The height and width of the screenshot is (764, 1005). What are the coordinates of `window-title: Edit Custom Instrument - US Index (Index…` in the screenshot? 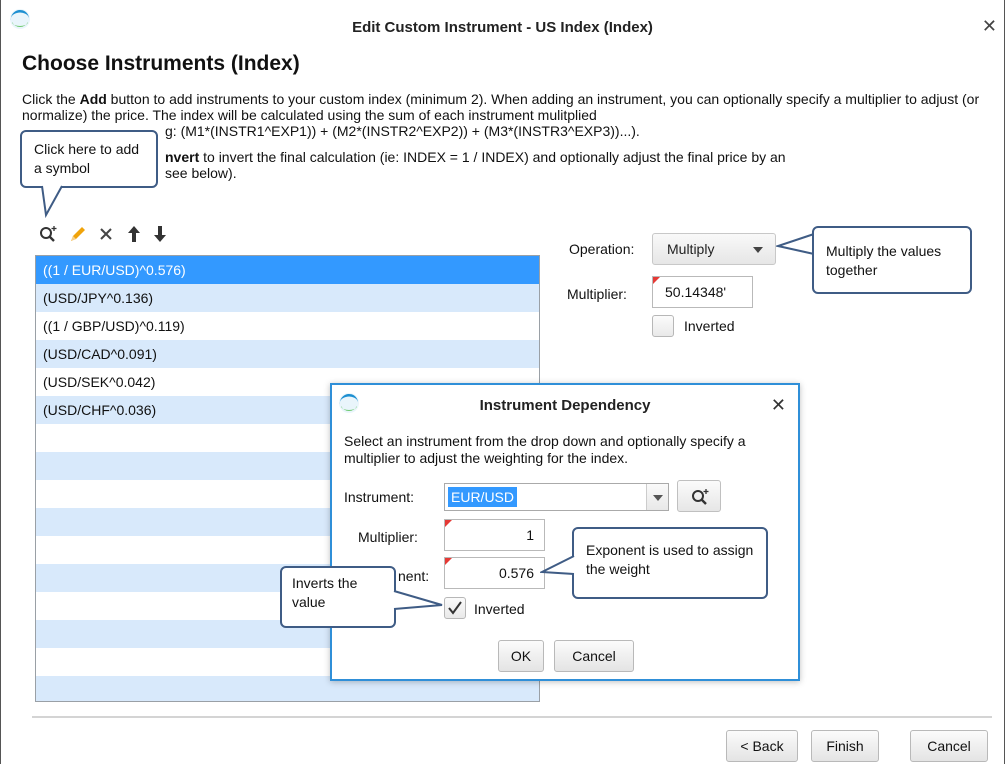 It's located at (502, 27).